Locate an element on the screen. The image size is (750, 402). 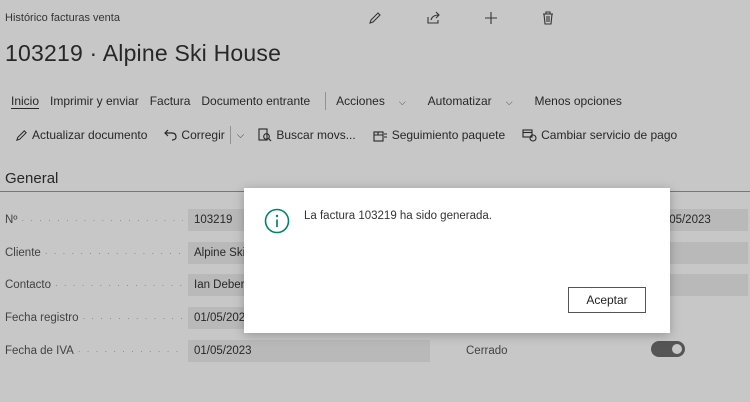
dialog-message: La factura 103219 ha sido generada. is located at coordinates (398, 216).